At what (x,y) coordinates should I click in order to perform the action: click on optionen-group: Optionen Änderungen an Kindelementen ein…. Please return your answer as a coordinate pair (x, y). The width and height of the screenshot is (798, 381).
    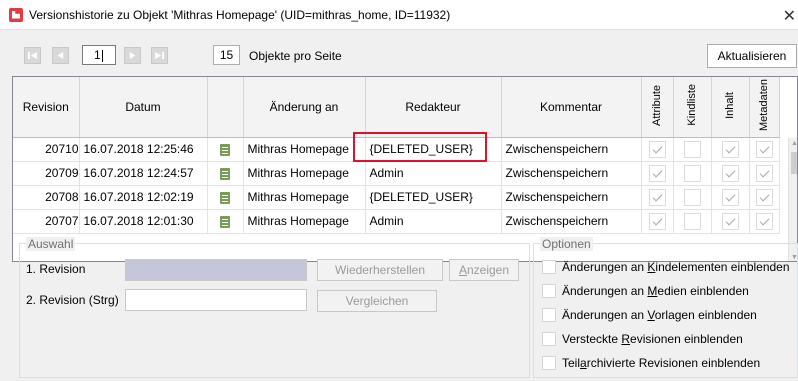
    Looking at the image, I should click on (665, 307).